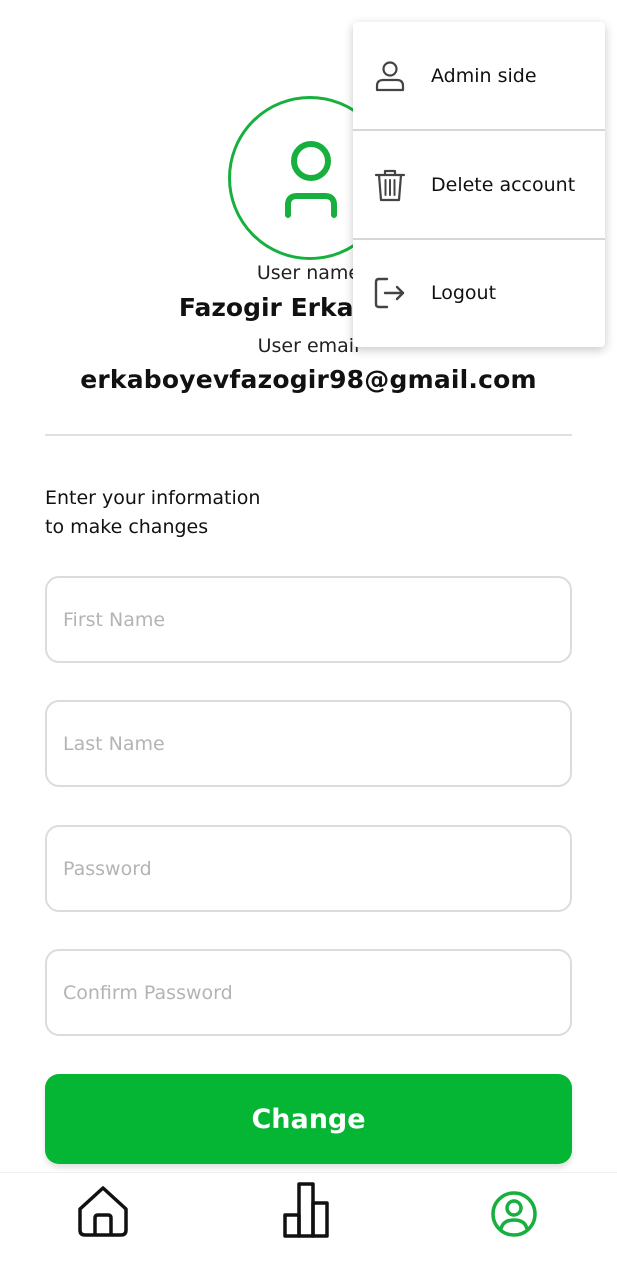  Describe the element at coordinates (308, 435) in the screenshot. I see `divider` at that location.